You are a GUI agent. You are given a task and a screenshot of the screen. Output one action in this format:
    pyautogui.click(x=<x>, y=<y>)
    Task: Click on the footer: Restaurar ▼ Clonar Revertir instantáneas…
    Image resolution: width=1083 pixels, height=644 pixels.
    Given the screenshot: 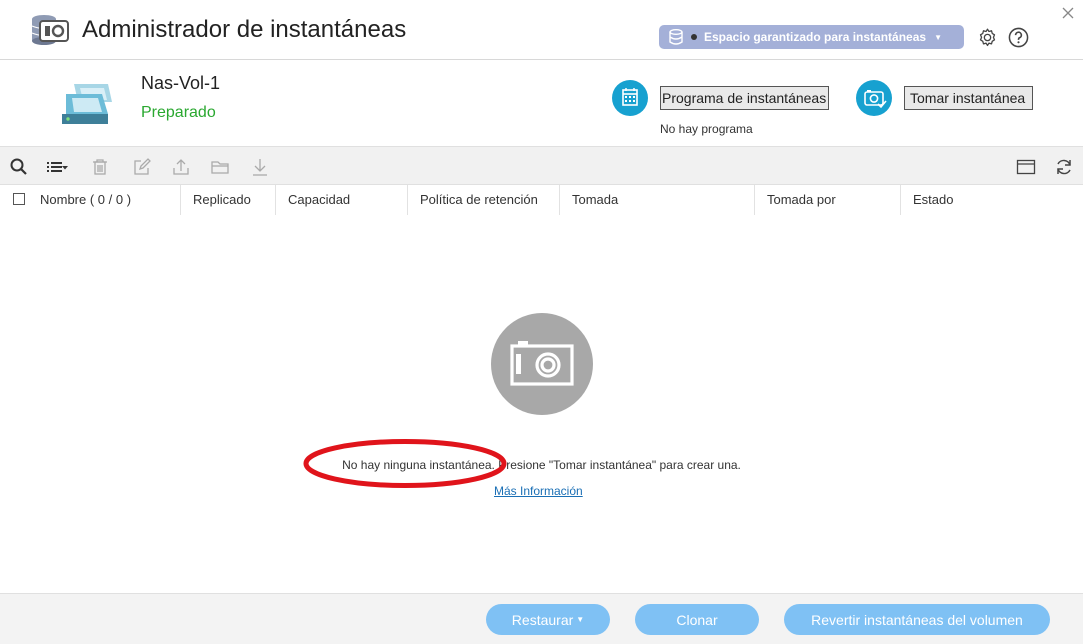 What is the action you would take?
    pyautogui.click(x=541, y=618)
    